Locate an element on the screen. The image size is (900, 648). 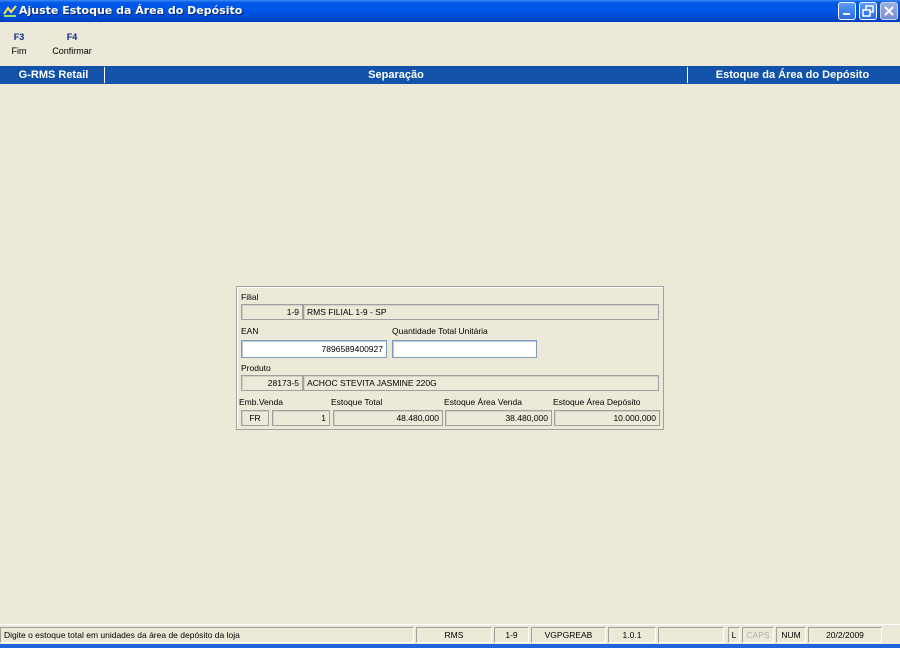
produto-name-field: ACHOC STEVITA JASMINE 220G is located at coordinates (481, 383).